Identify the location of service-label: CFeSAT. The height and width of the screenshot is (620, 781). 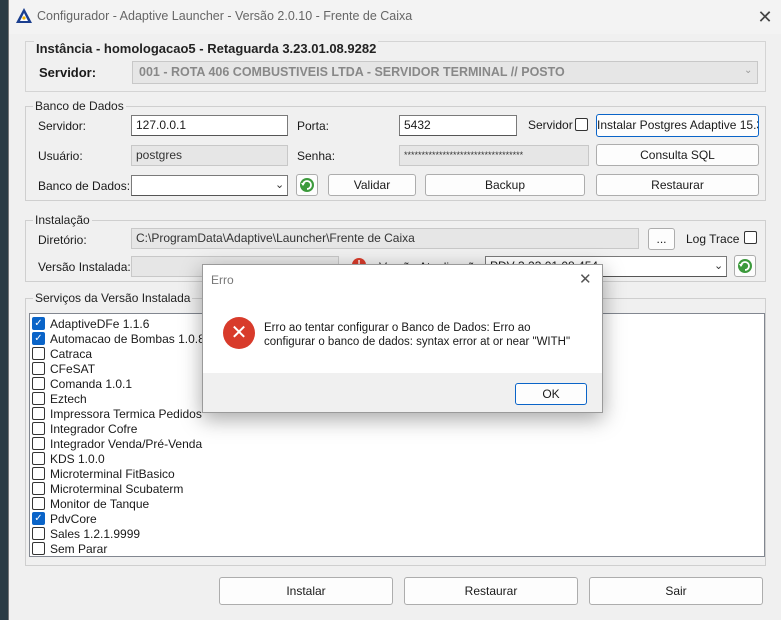
(73, 369).